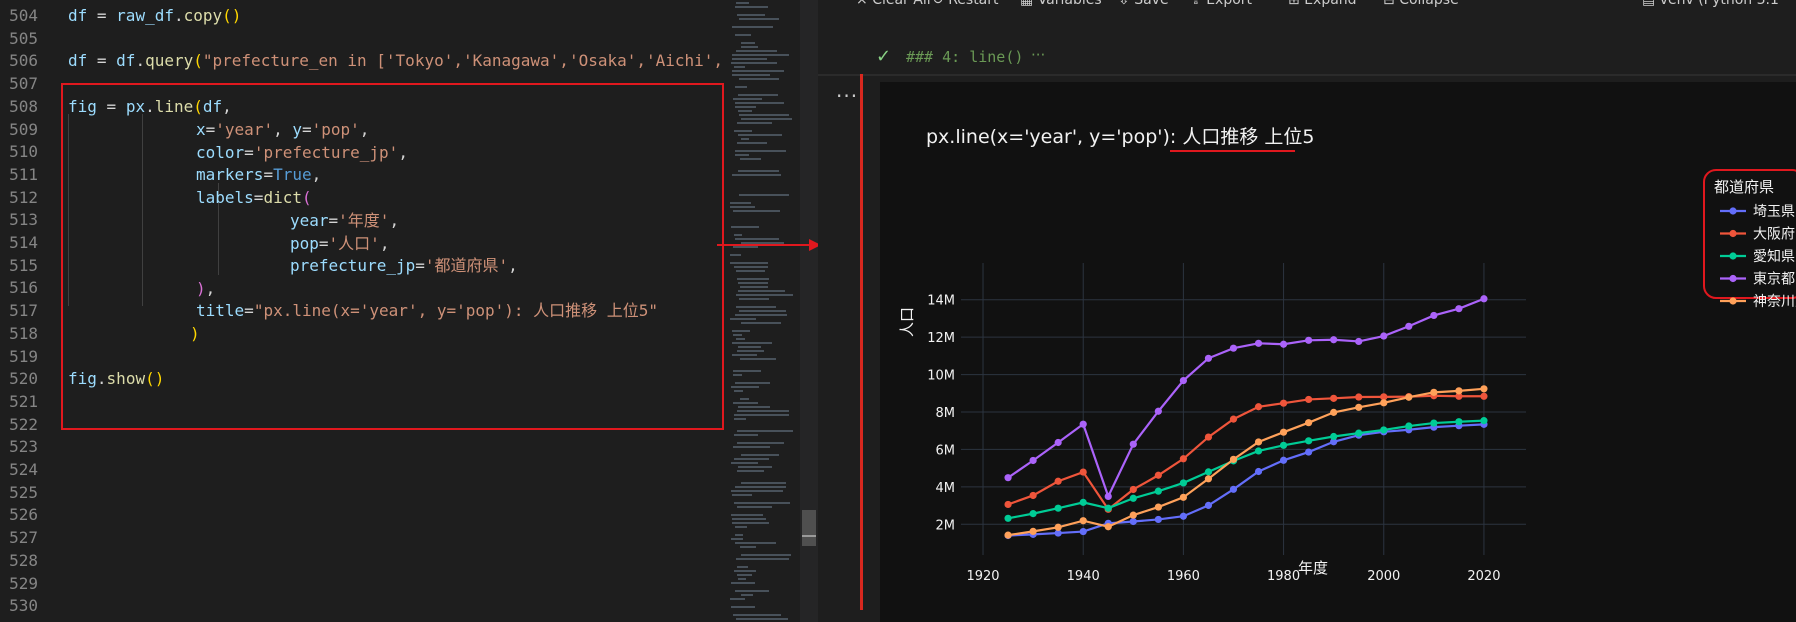  I want to click on kernel-selector: ▤ venv (Python 3.1, so click(1710, 4).